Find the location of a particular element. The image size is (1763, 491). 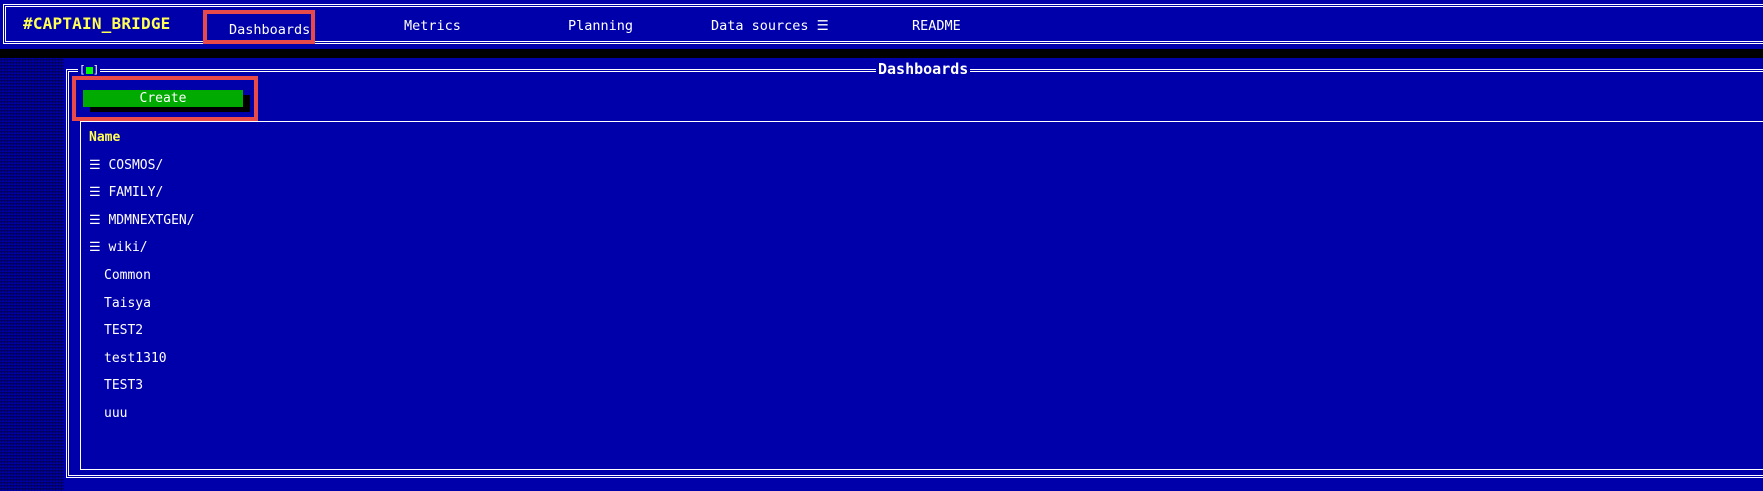

dashboard-item: Taisya is located at coordinates (127, 303).